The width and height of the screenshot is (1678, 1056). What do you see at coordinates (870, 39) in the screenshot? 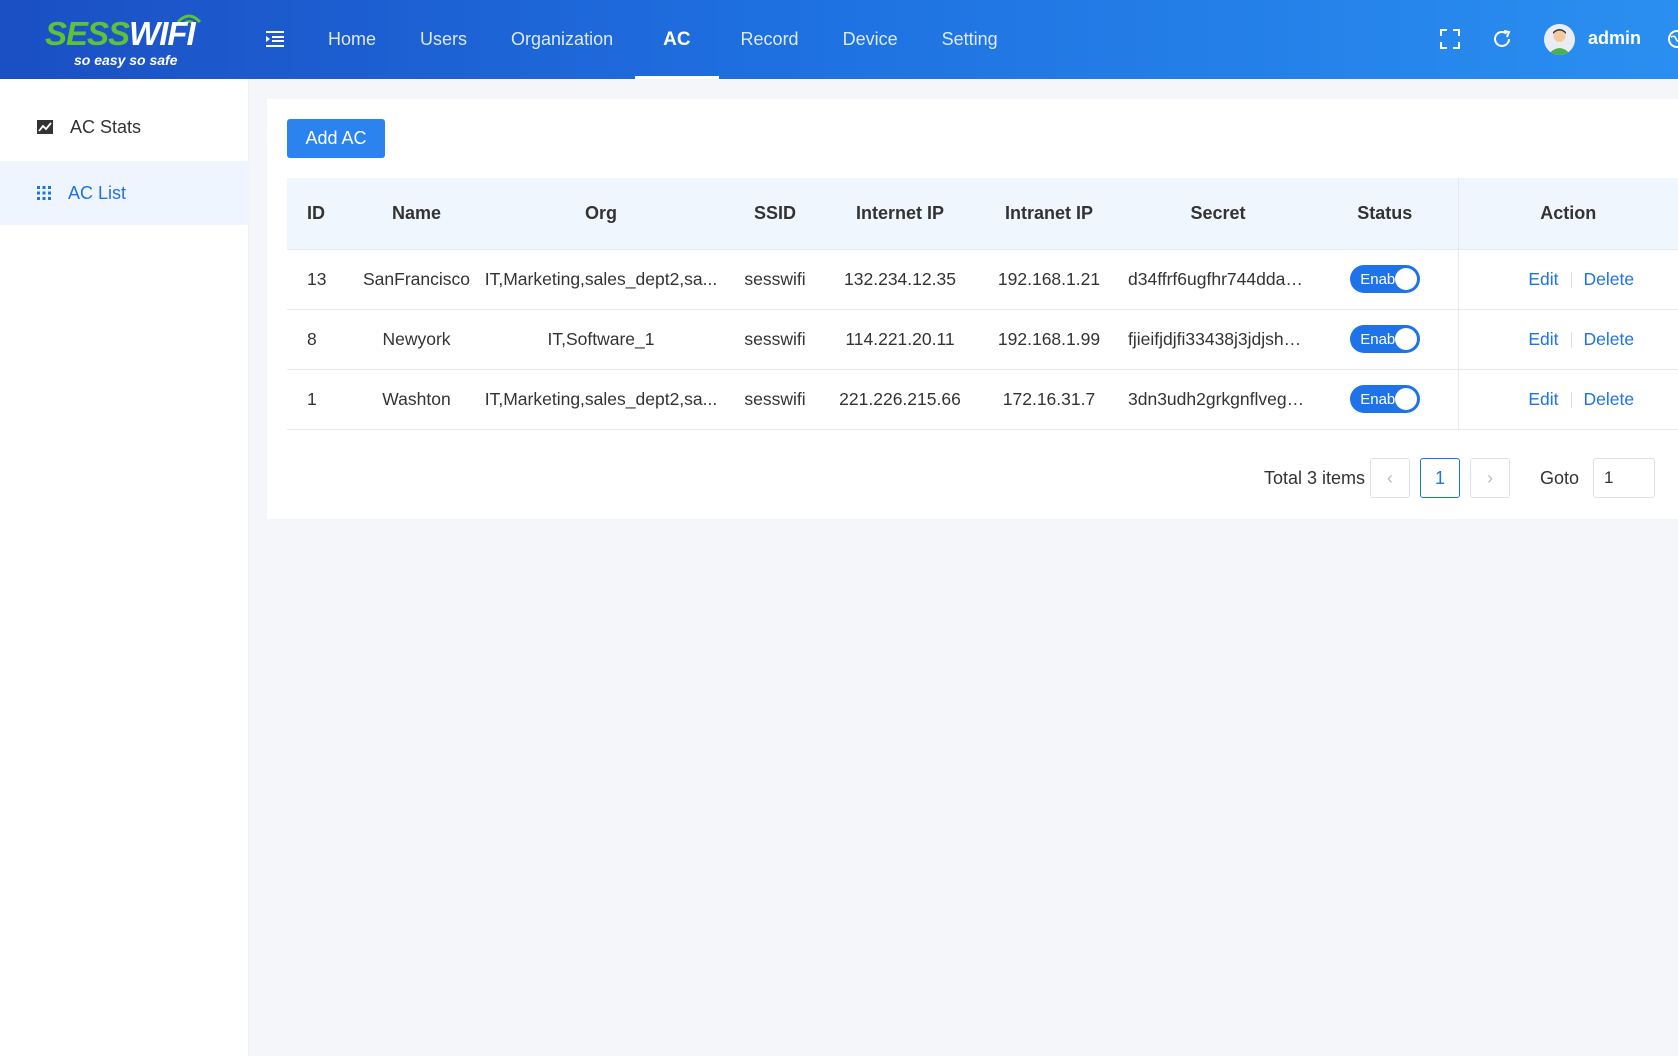
I see `nav-device: Device` at bounding box center [870, 39].